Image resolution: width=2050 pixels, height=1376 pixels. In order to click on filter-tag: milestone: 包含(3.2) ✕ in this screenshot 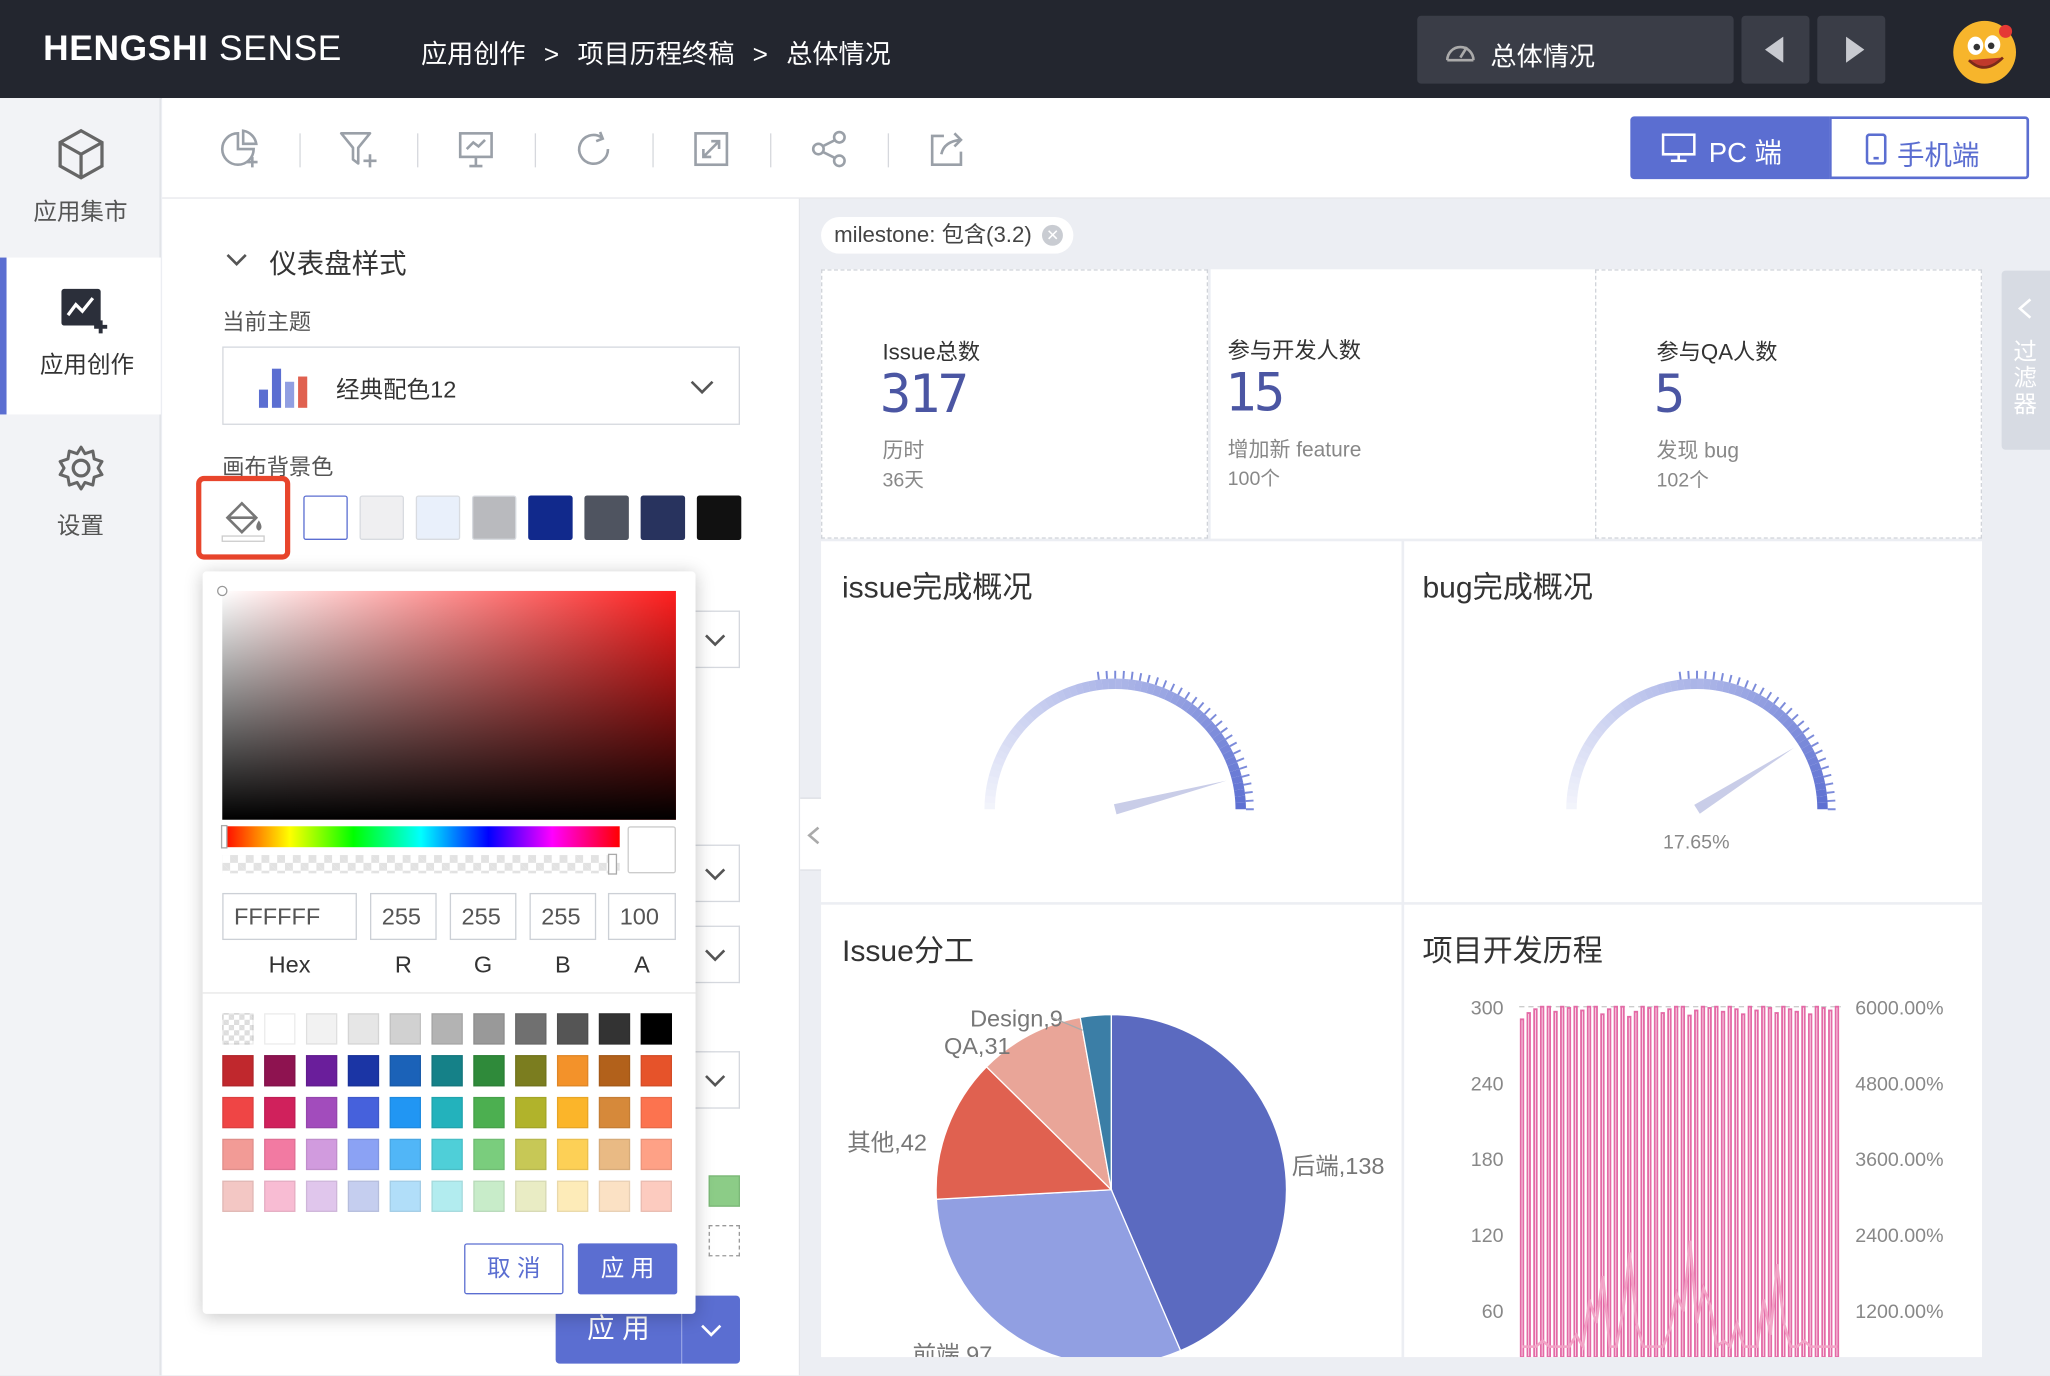, I will do `click(947, 235)`.